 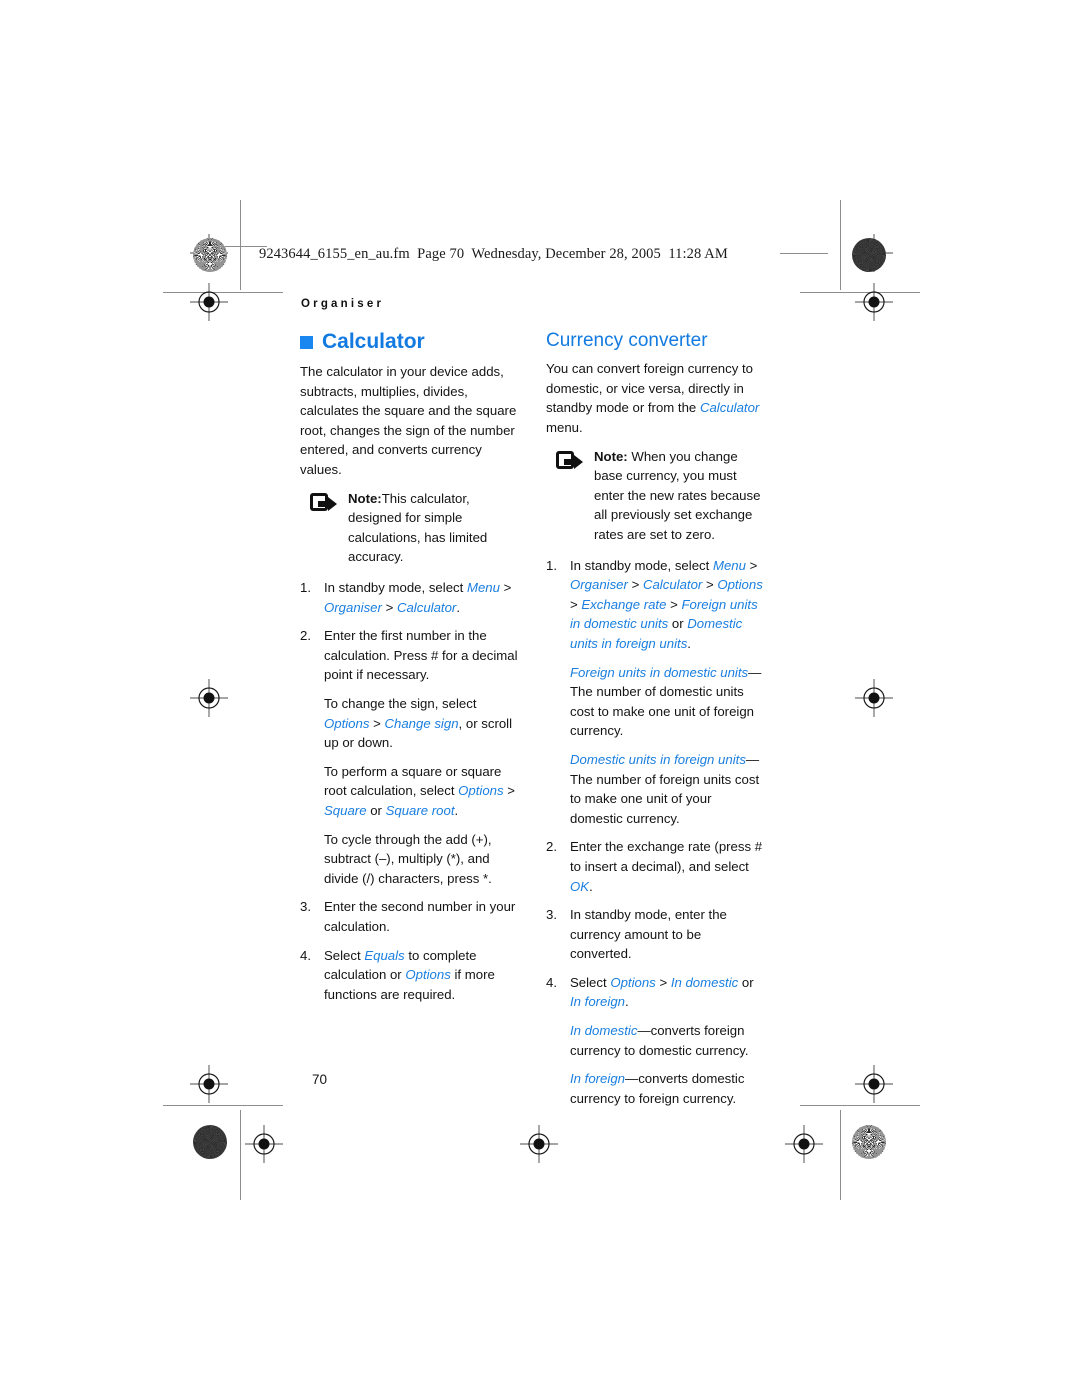 What do you see at coordinates (624, 604) in the screenshot?
I see `ui-term: Exchange rate` at bounding box center [624, 604].